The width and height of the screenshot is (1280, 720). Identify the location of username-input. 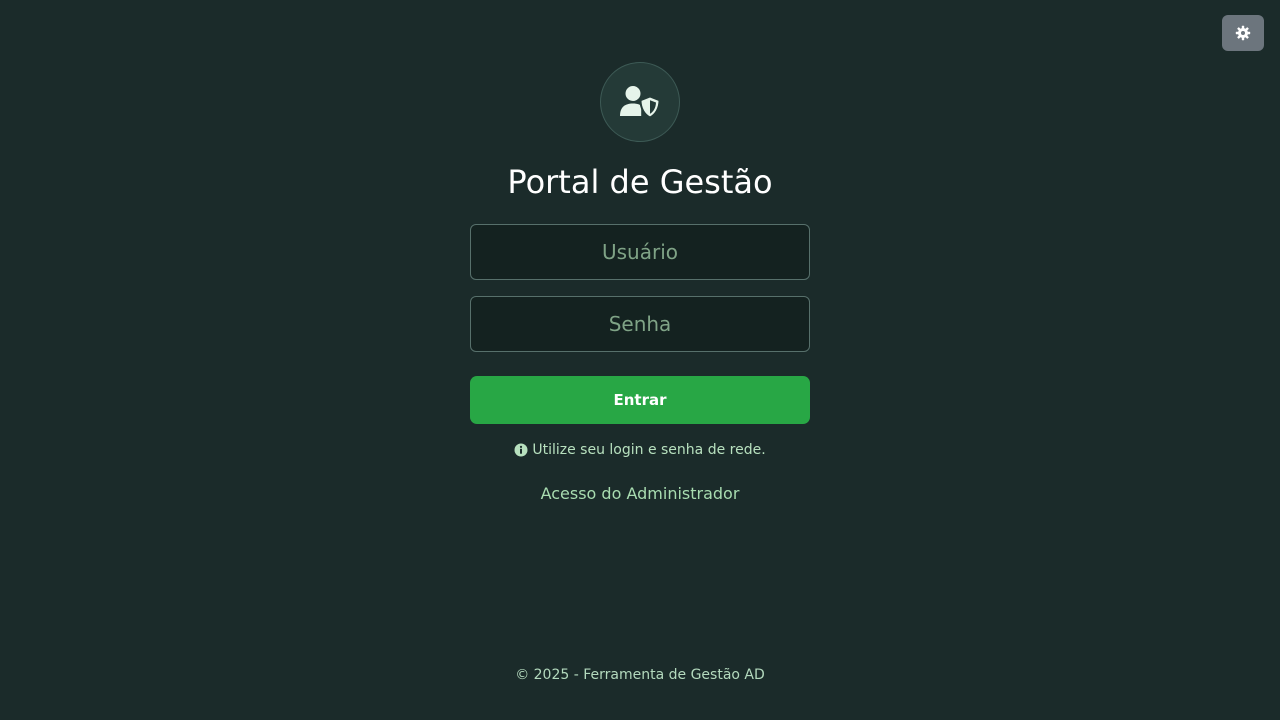
(640, 252).